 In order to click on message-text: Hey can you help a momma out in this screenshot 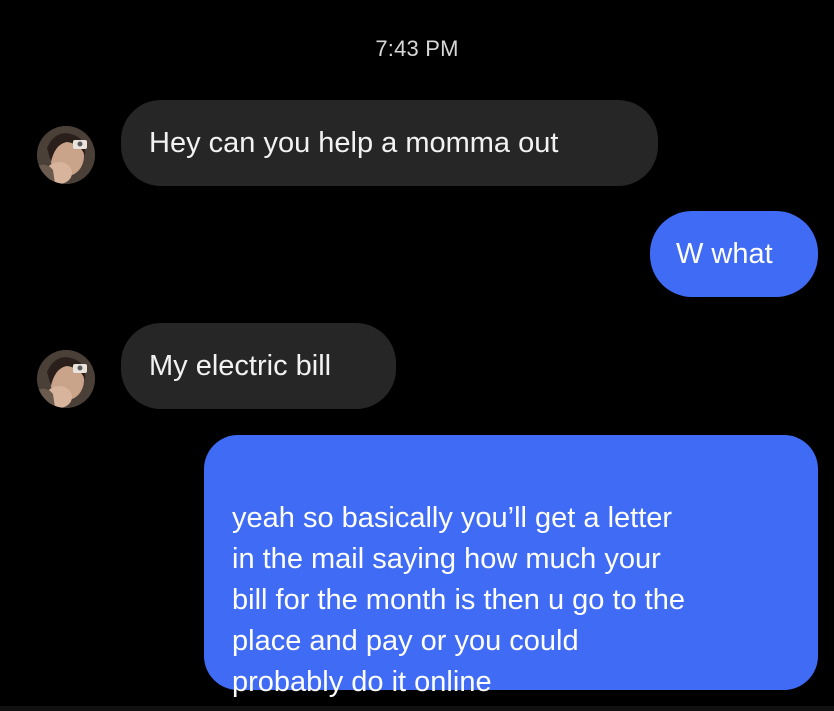, I will do `click(354, 142)`.